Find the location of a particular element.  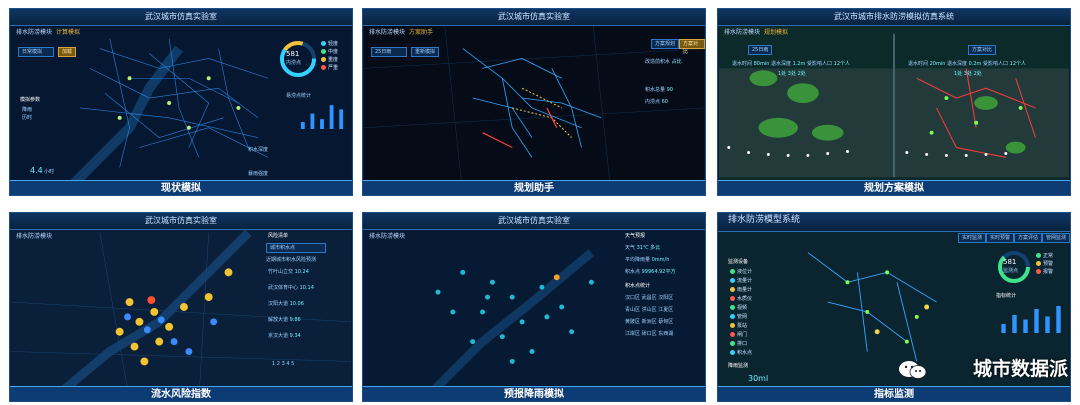

legend-item: 预警 is located at coordinates (1044, 264).